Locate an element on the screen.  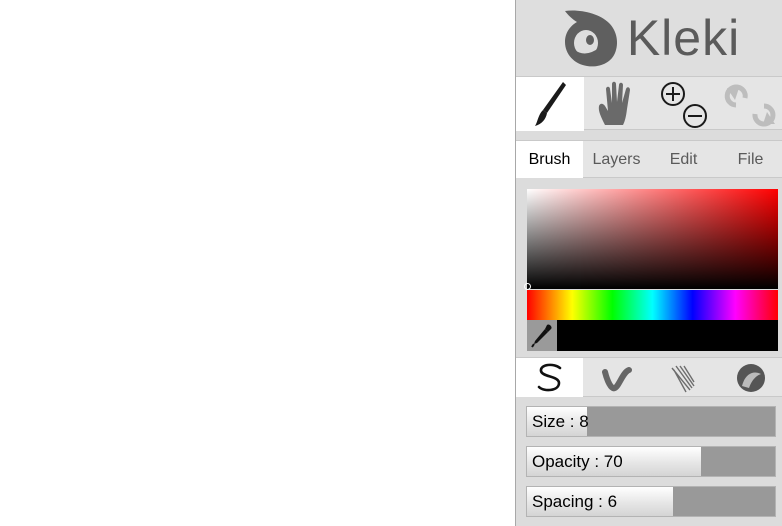
eyedropper-button is located at coordinates (542, 335).